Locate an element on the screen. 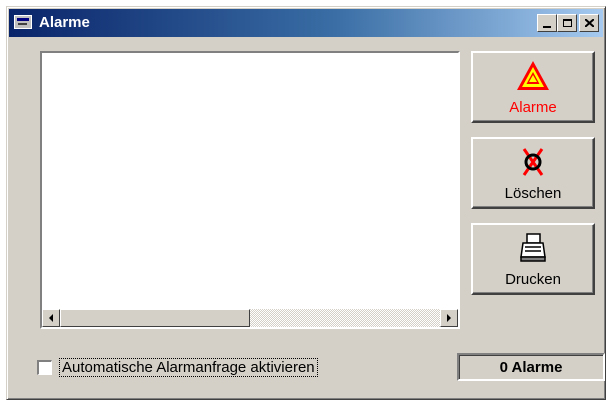 The width and height of the screenshot is (610, 410). maximize-icon is located at coordinates (567, 23).